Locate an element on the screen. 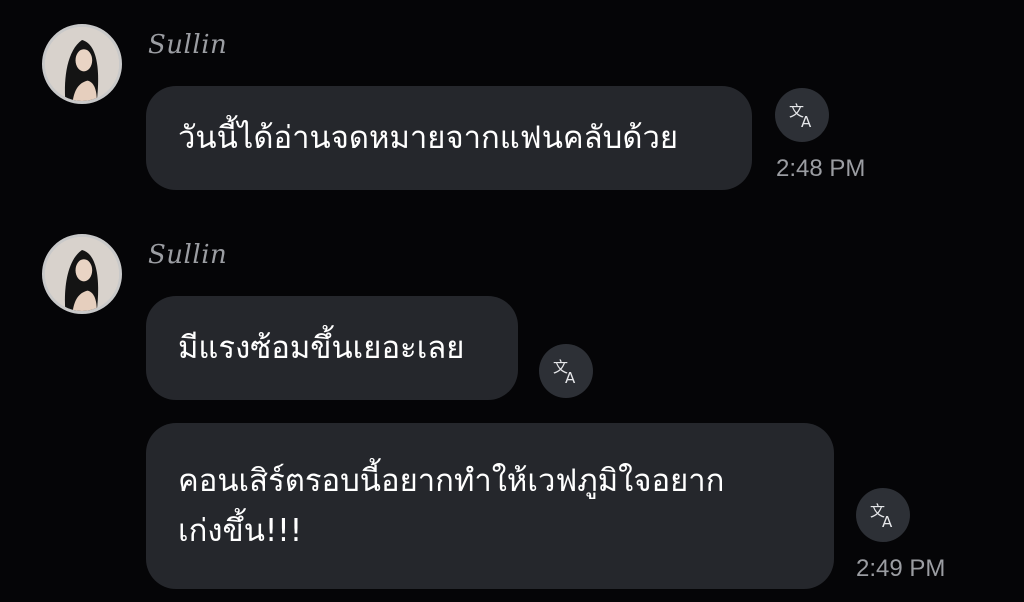 The height and width of the screenshot is (602, 1024). message-text-line: เก่งขึ้น!!! is located at coordinates (240, 531).